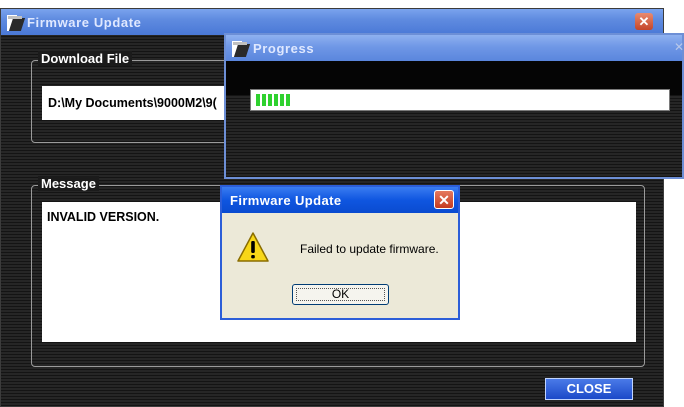 The height and width of the screenshot is (407, 684). I want to click on dialog-message: Failed to update firmware., so click(369, 249).